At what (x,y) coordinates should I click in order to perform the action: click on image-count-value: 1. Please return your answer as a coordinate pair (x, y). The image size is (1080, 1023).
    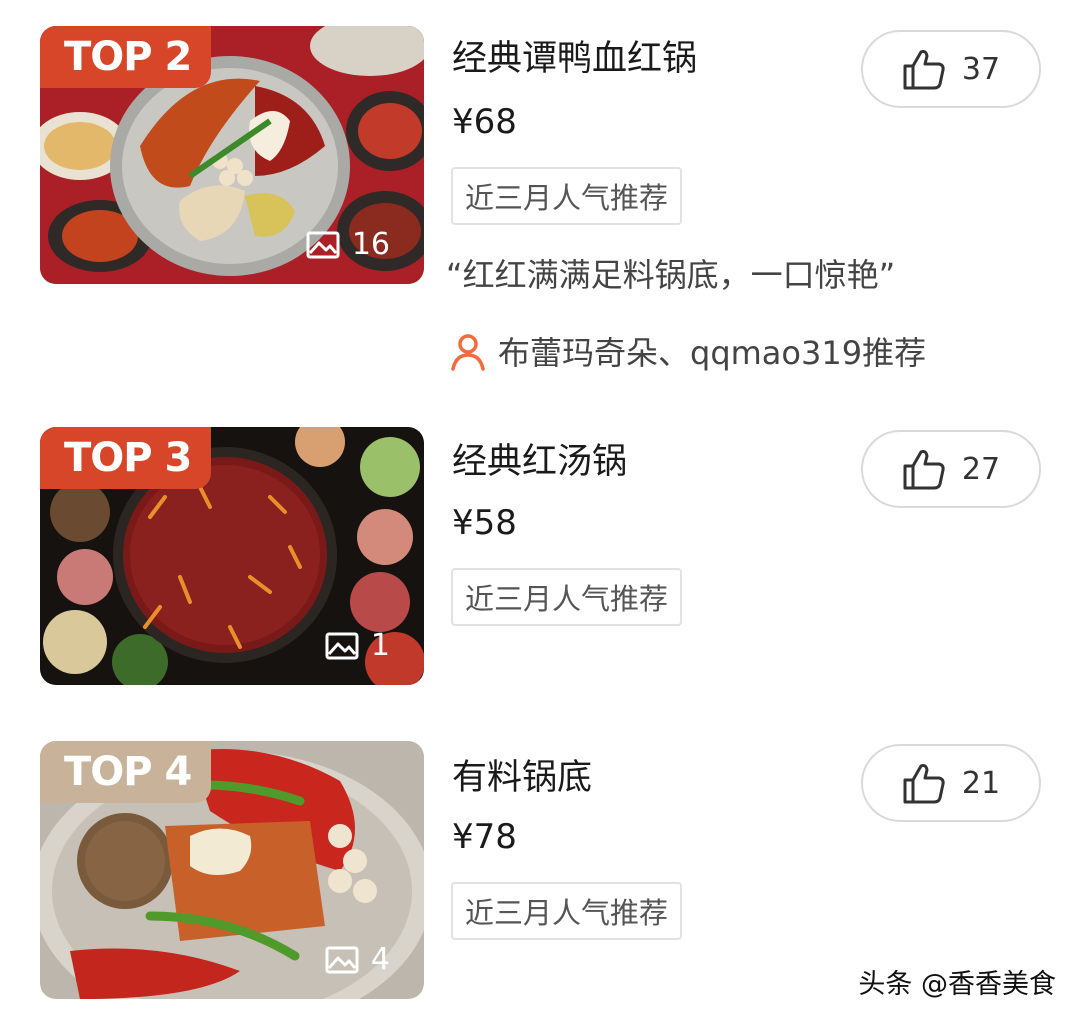
    Looking at the image, I should click on (380, 645).